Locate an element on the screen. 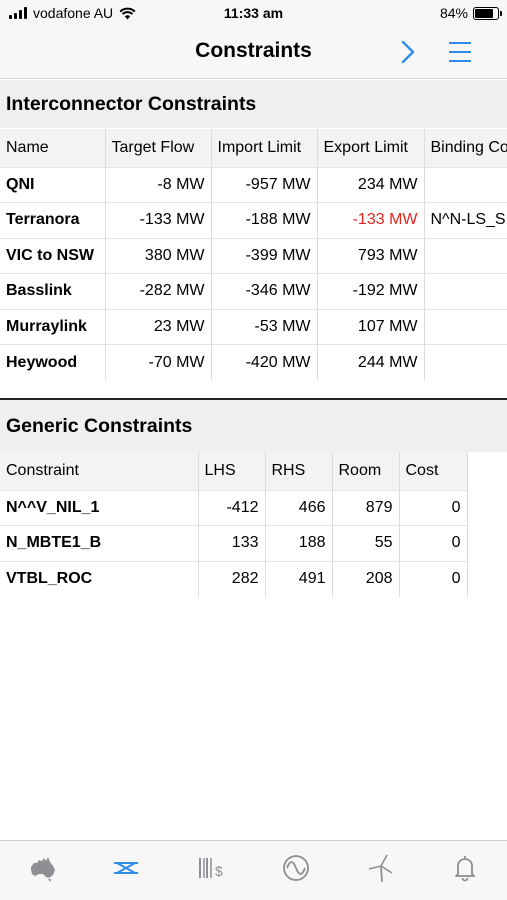  import-limit-cell: -399 MW is located at coordinates (264, 255).